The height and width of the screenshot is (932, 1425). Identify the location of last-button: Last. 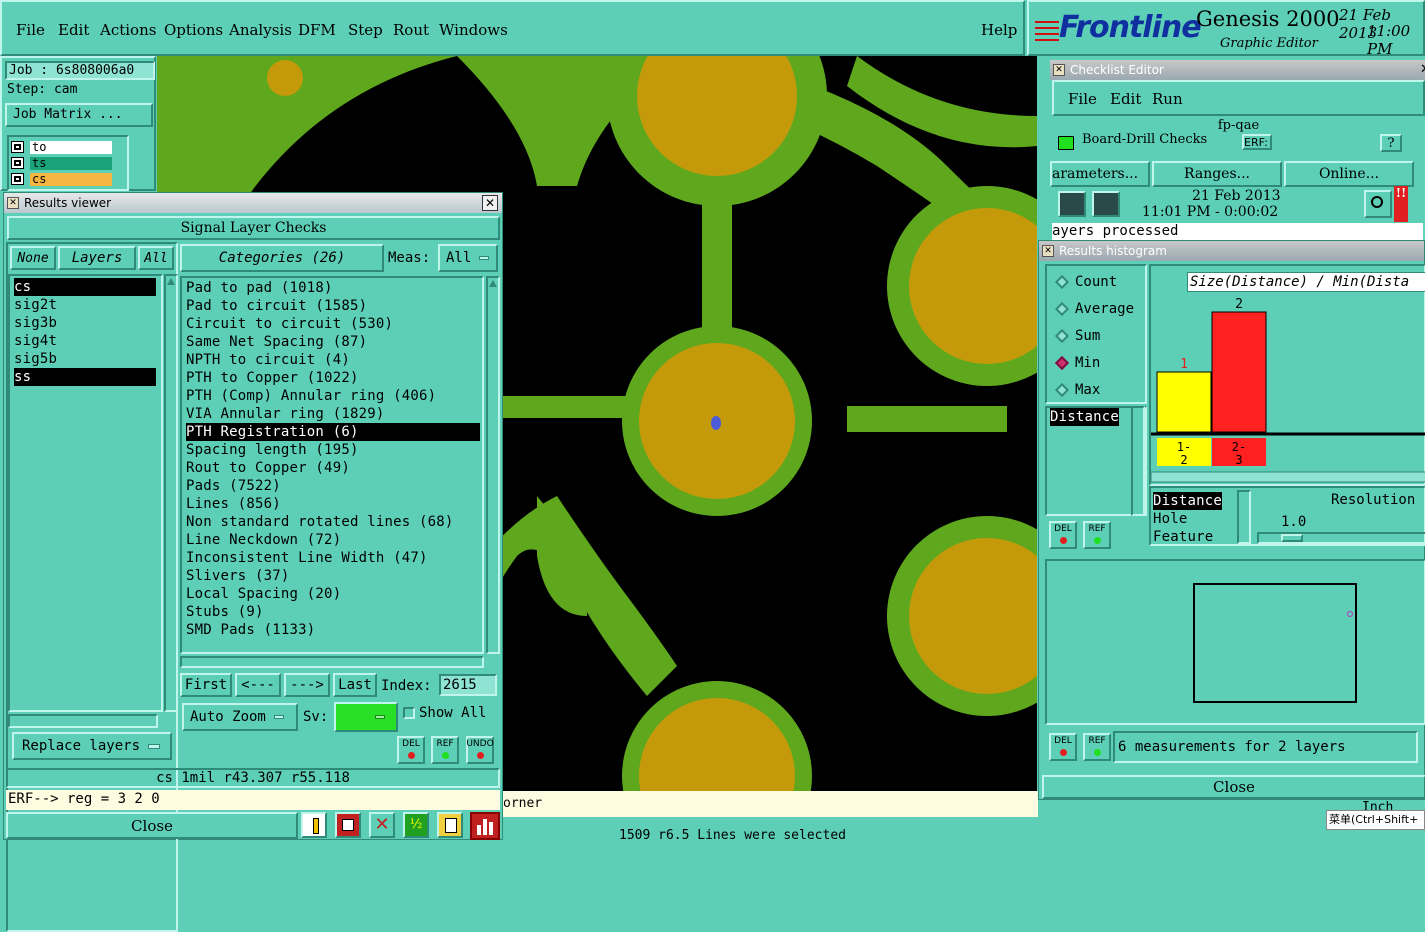
(355, 685).